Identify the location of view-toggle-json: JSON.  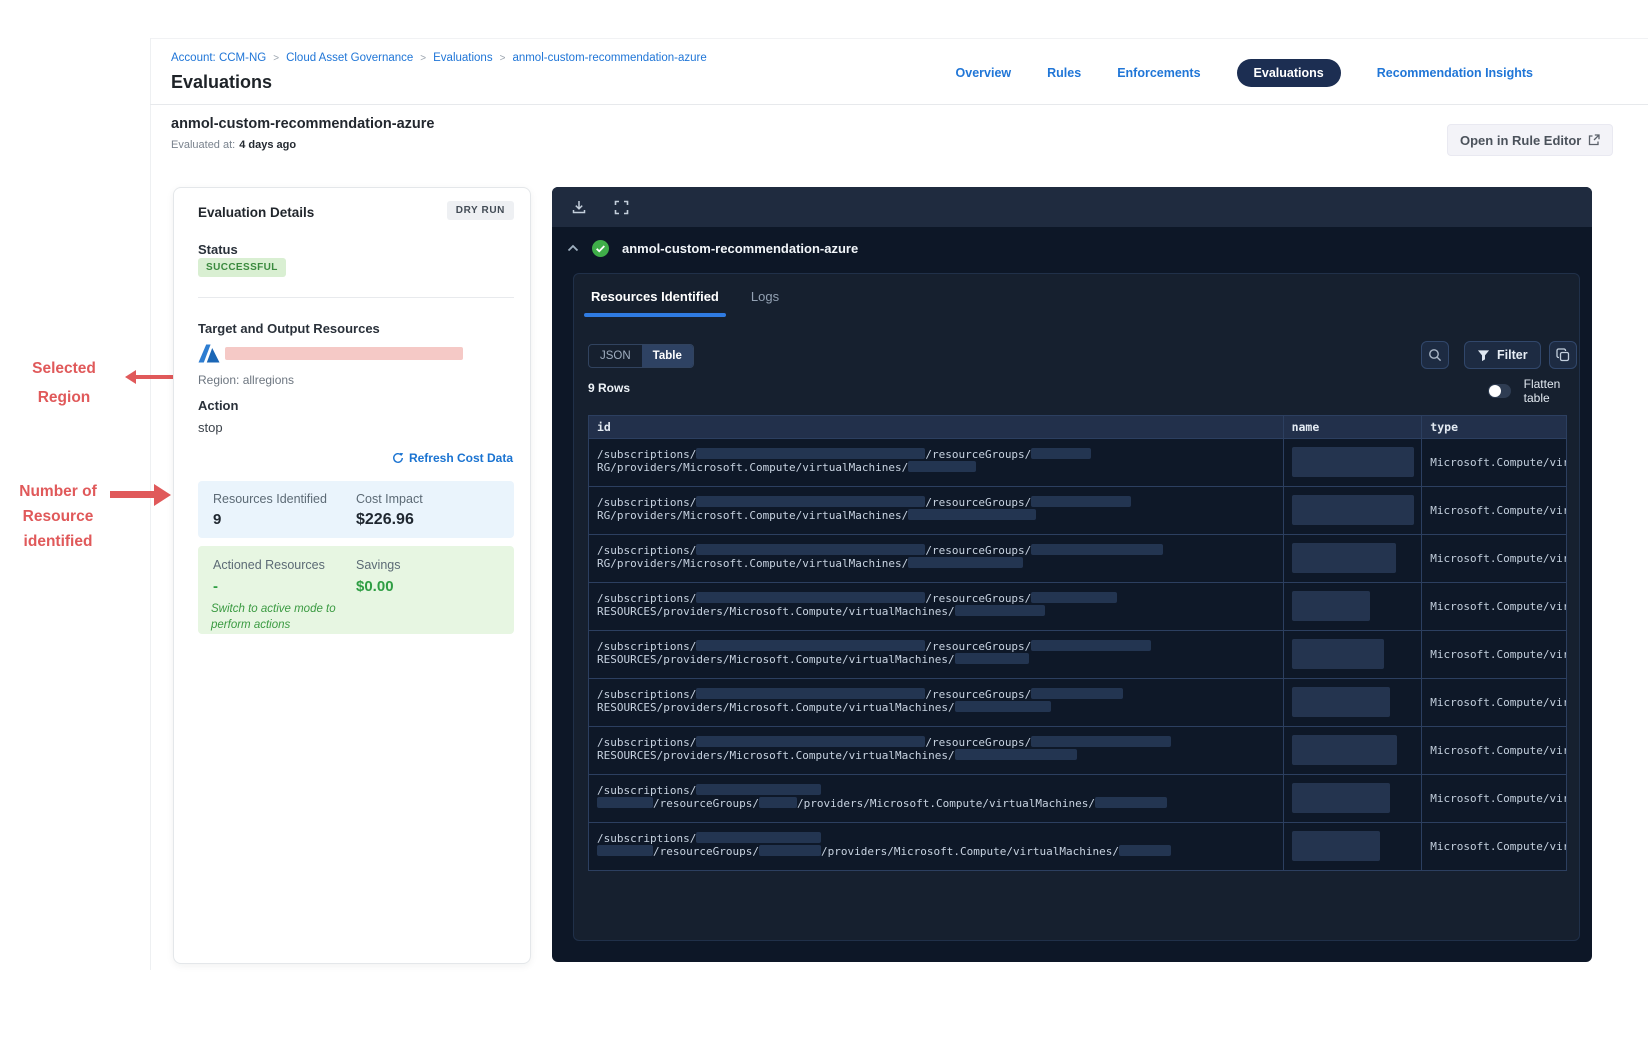
(615, 356).